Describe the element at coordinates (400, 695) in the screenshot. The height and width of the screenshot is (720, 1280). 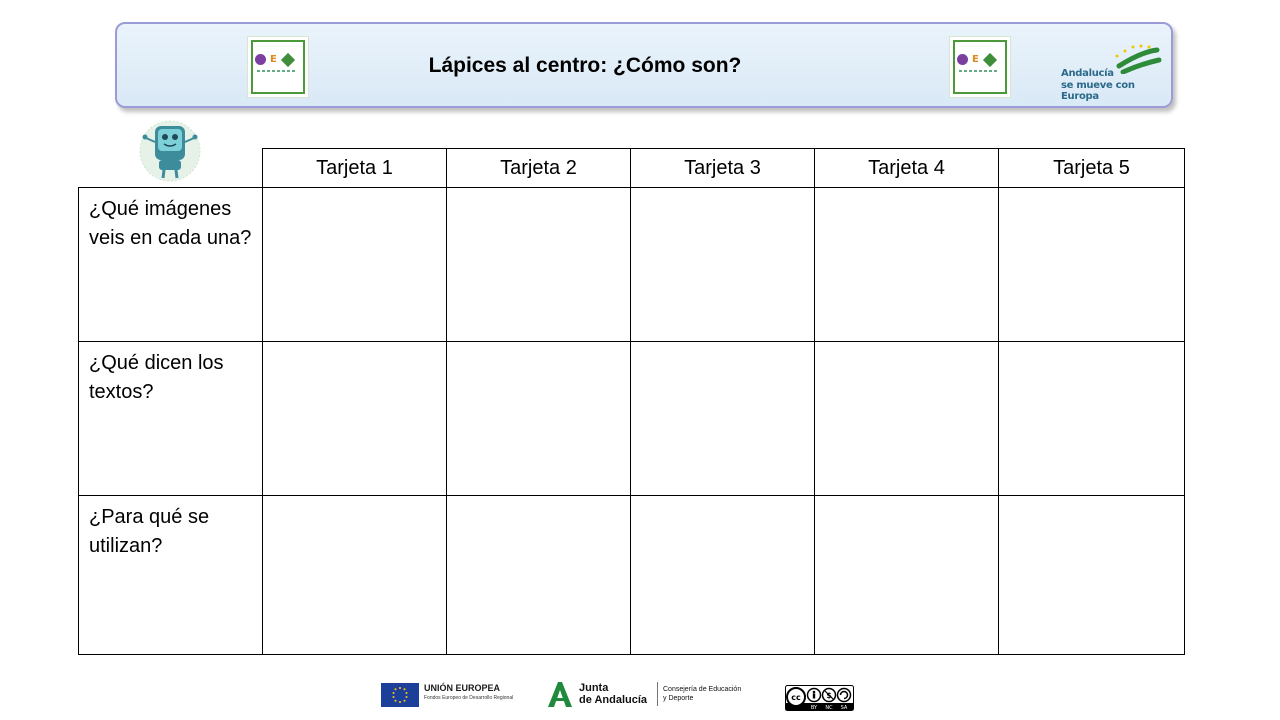
I see `eu-flag-icon` at that location.